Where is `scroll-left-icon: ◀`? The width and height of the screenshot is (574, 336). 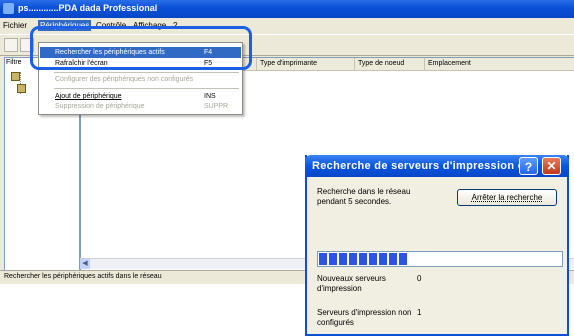 scroll-left-icon: ◀ is located at coordinates (85, 264).